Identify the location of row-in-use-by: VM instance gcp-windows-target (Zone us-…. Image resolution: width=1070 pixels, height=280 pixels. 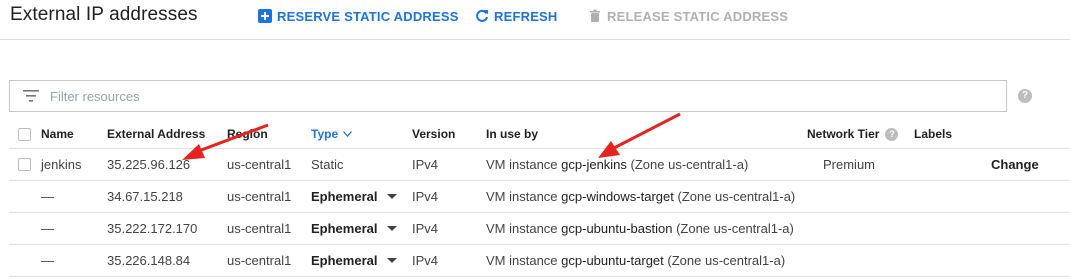
(640, 196).